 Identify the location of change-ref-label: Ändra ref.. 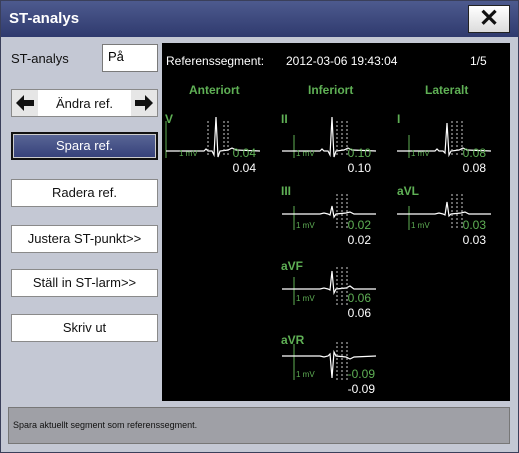
(84, 103).